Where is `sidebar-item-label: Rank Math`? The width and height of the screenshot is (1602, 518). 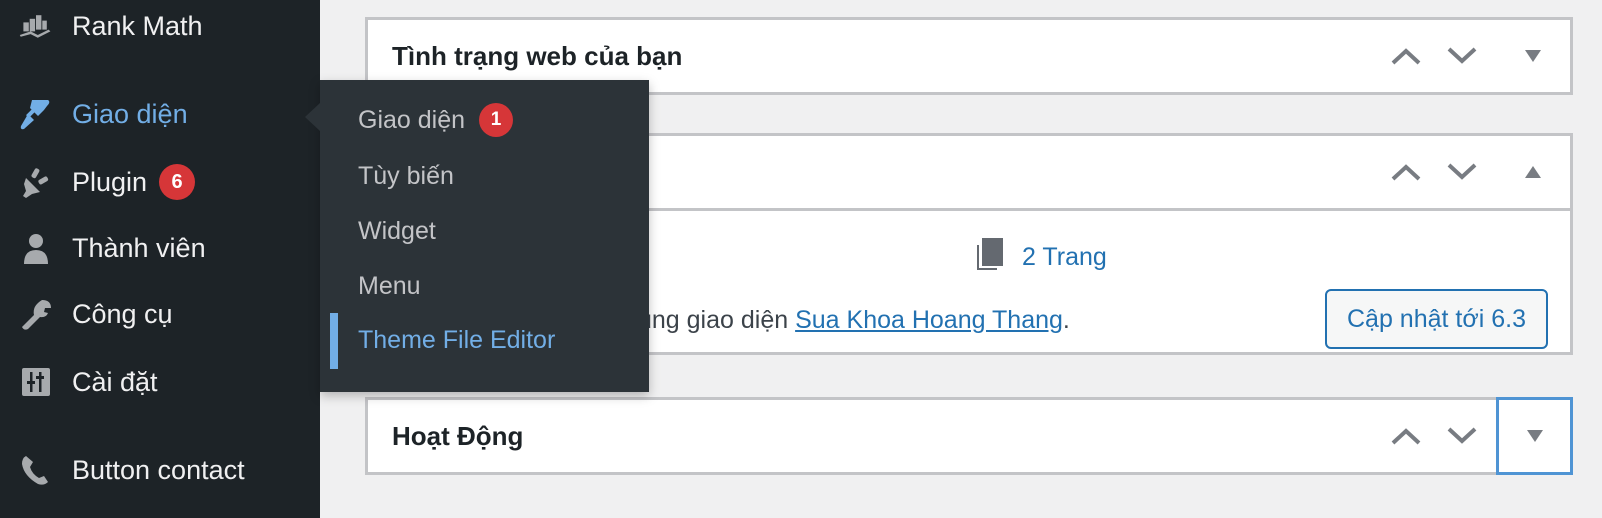 sidebar-item-label: Rank Math is located at coordinates (137, 25).